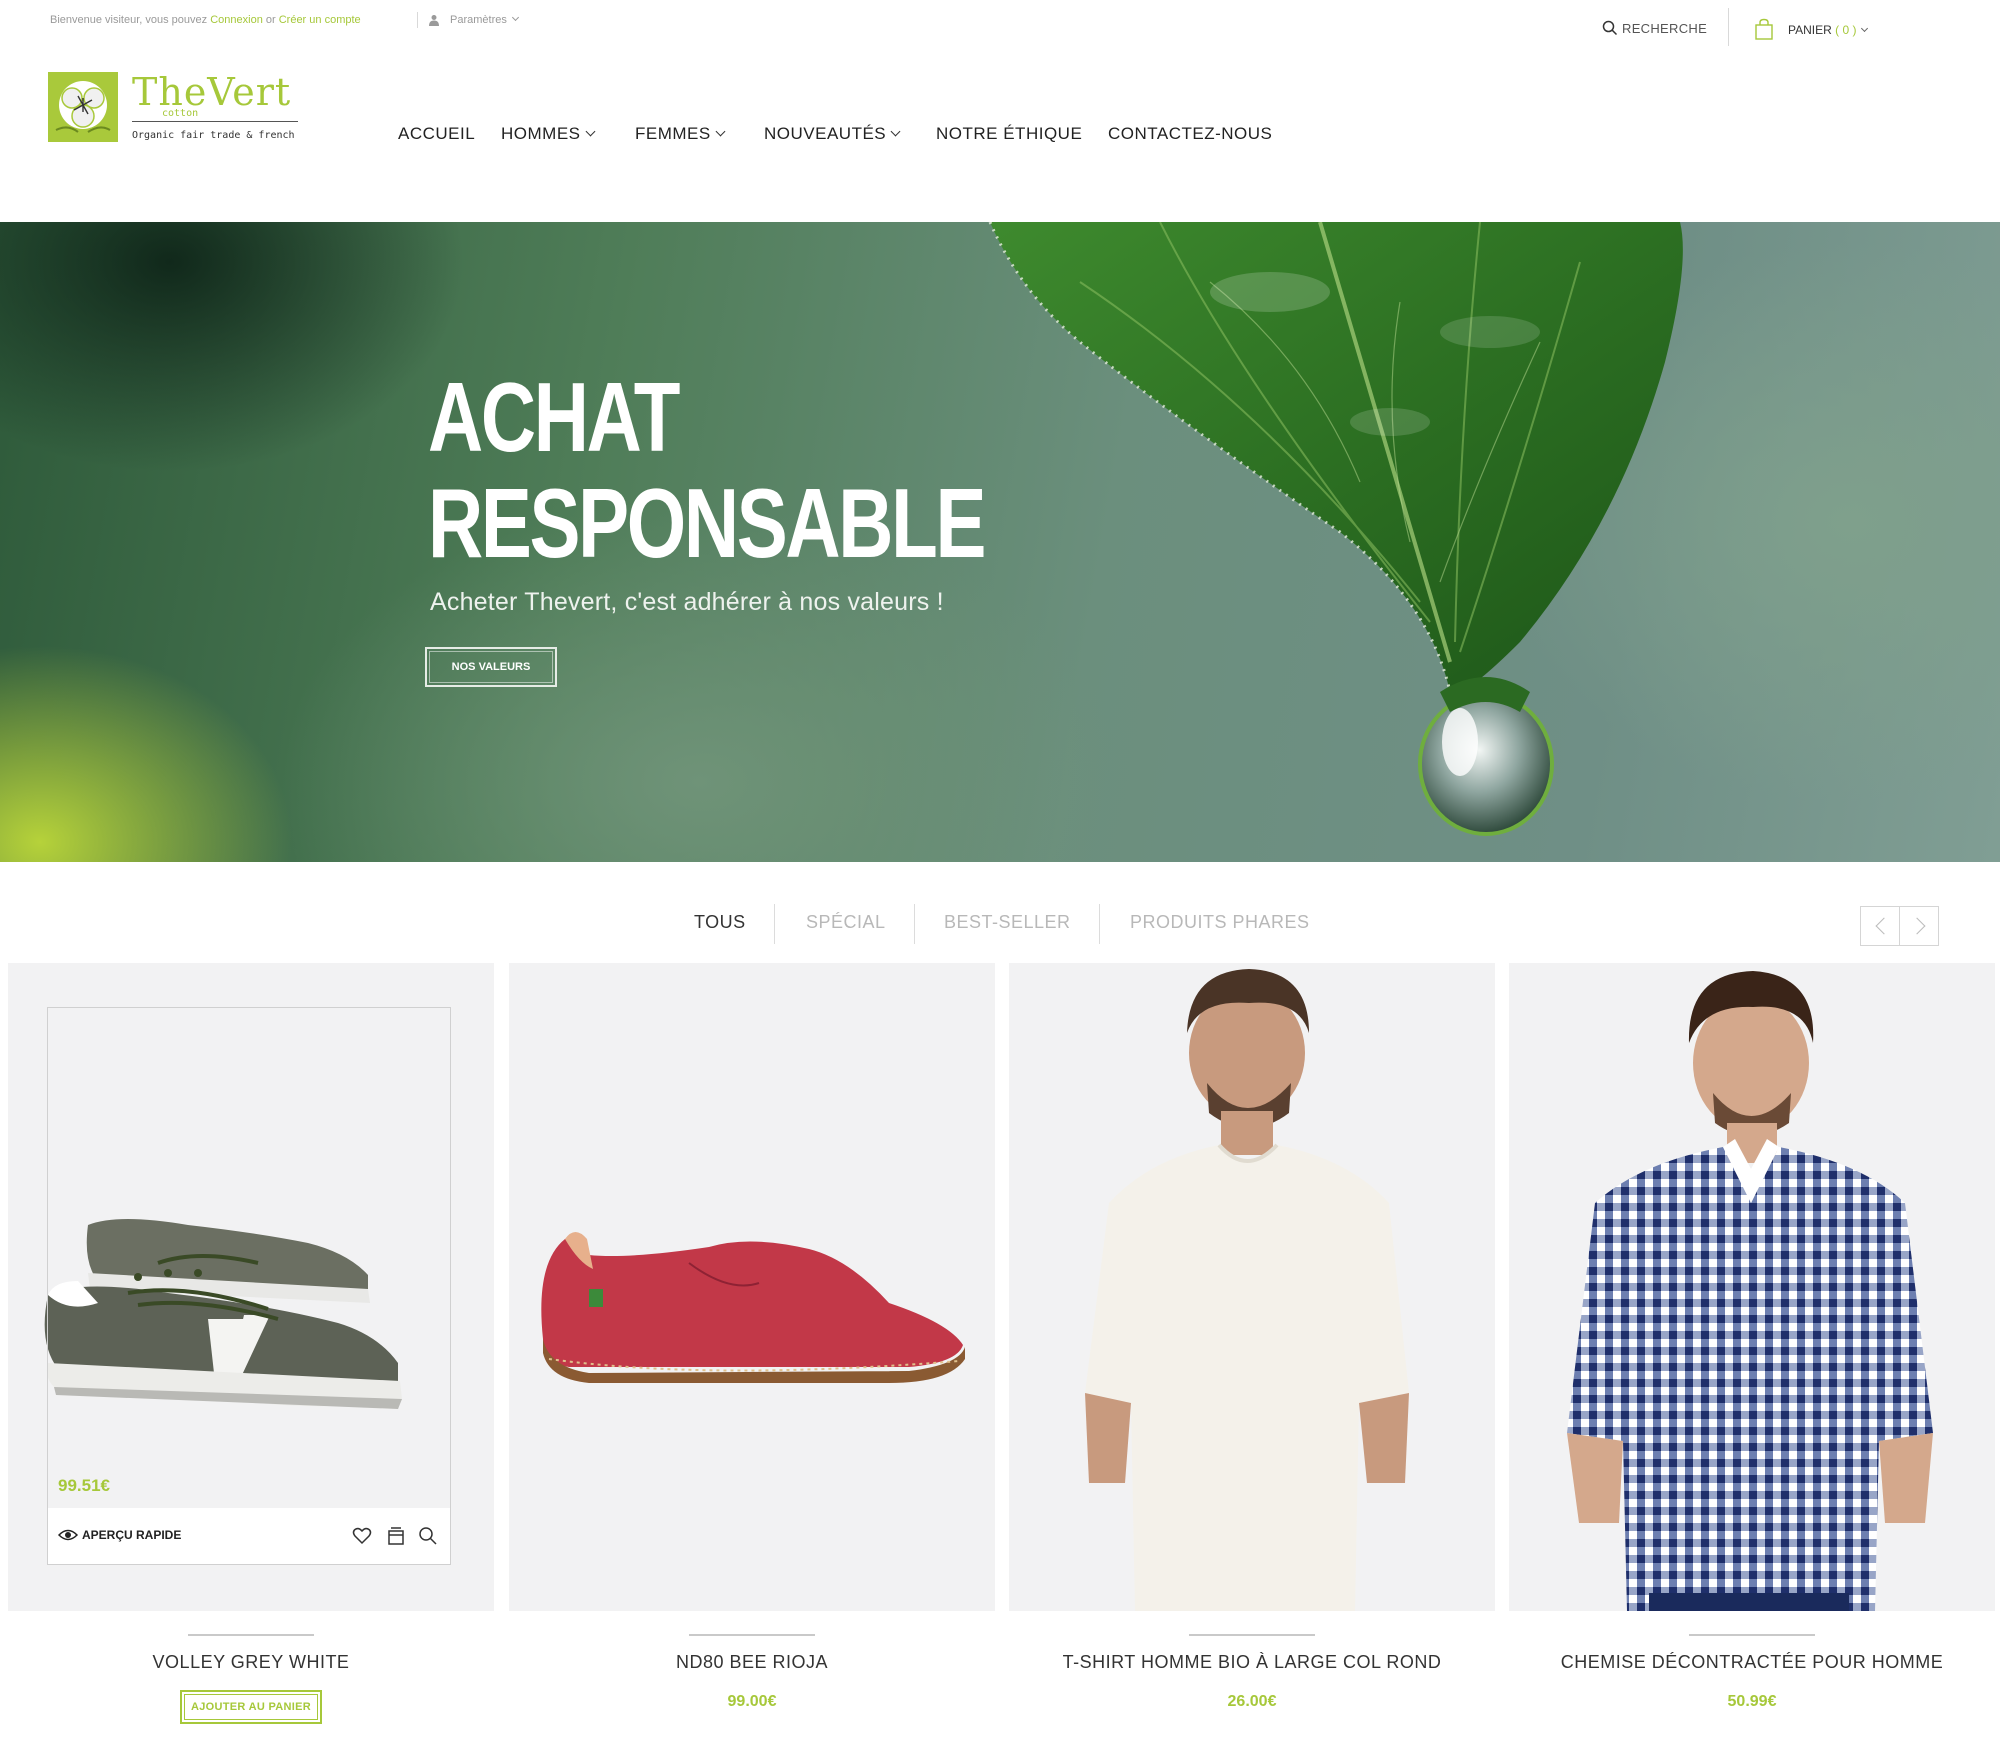  Describe the element at coordinates (720, 922) in the screenshot. I see `tab-tous: TOUS` at that location.